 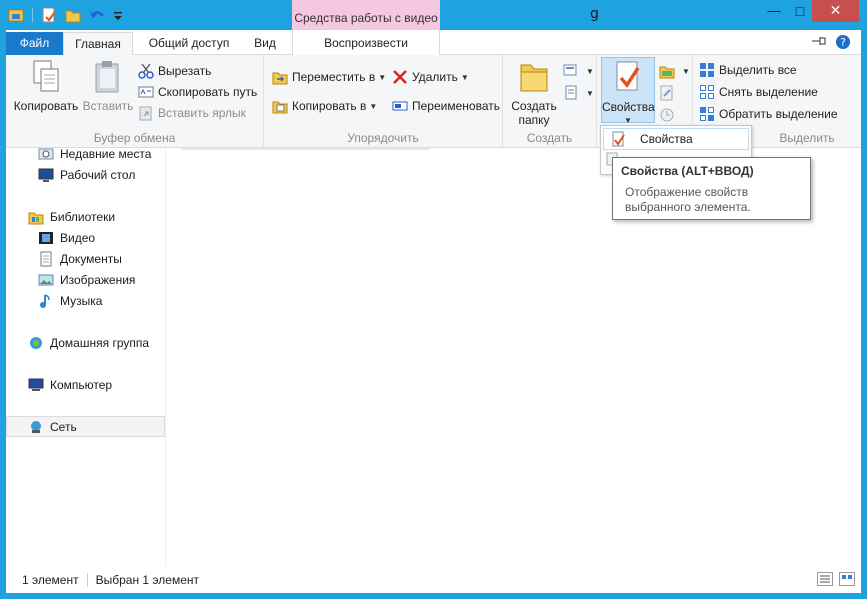 What do you see at coordinates (81, 300) in the screenshot?
I see `nav-music-label: Музыка` at bounding box center [81, 300].